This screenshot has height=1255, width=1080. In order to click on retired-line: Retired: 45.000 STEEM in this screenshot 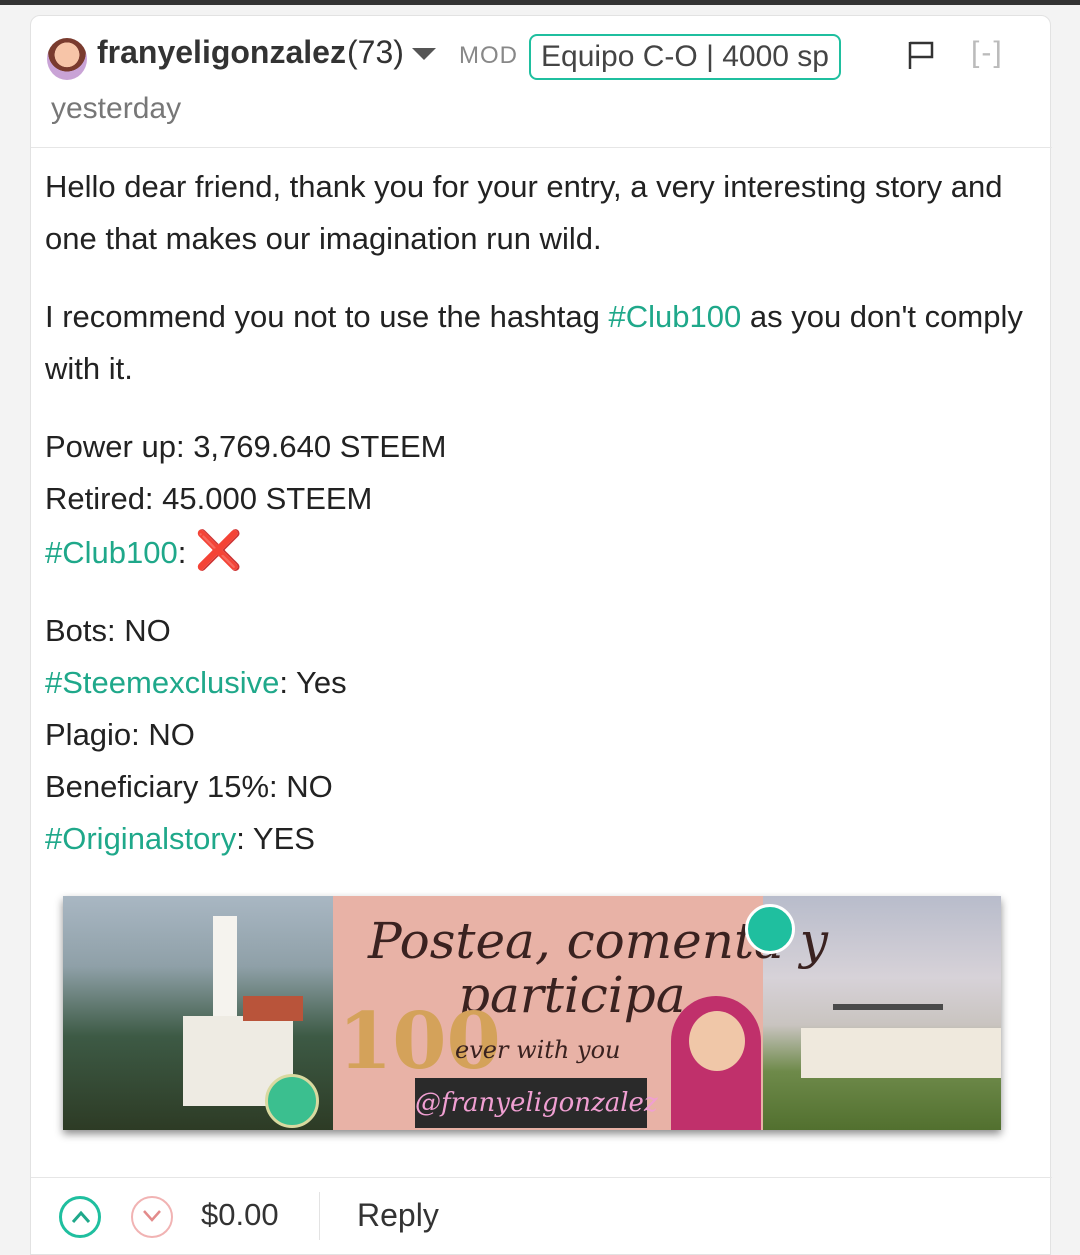, I will do `click(209, 498)`.